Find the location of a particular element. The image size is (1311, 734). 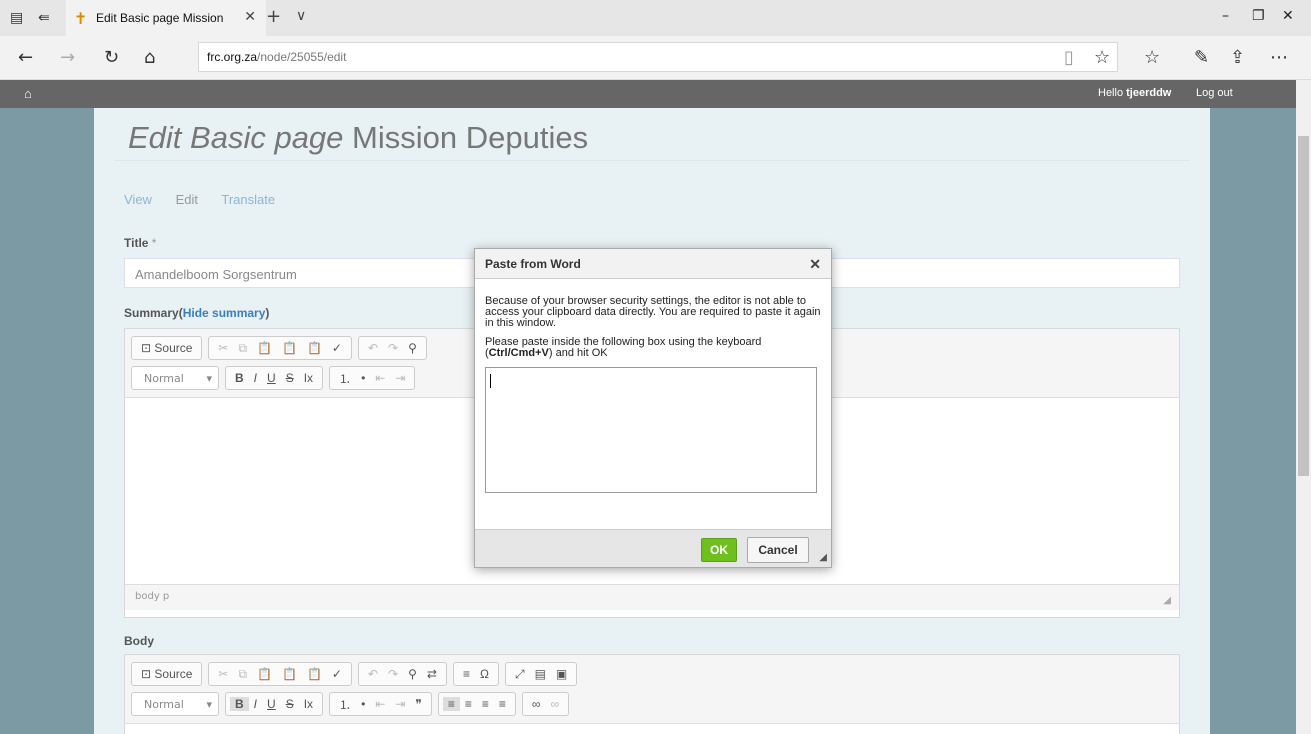

greeting: Hello tjeerddw is located at coordinates (1134, 93).